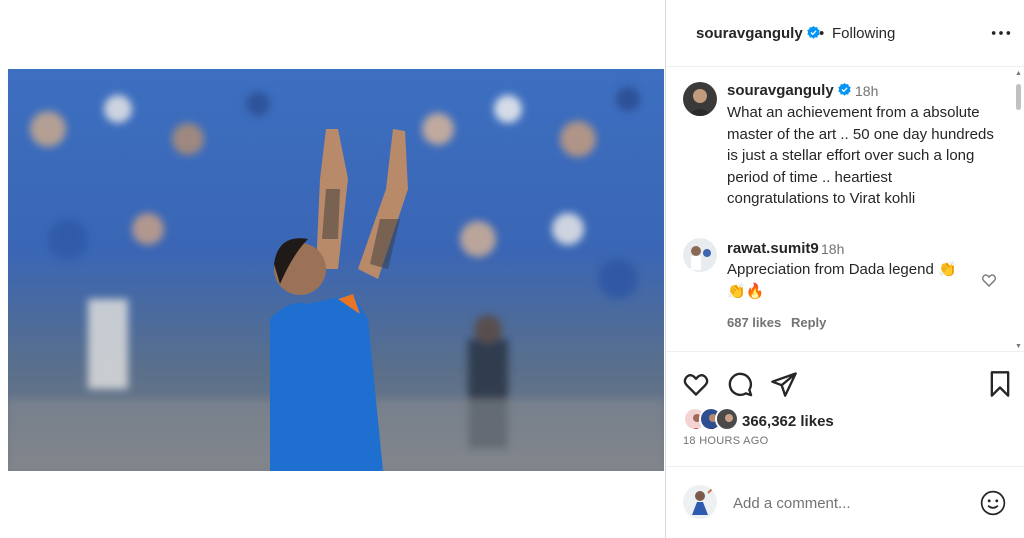 The width and height of the screenshot is (1024, 538). I want to click on caption-line: What an achievement from a absolute, so click(853, 112).